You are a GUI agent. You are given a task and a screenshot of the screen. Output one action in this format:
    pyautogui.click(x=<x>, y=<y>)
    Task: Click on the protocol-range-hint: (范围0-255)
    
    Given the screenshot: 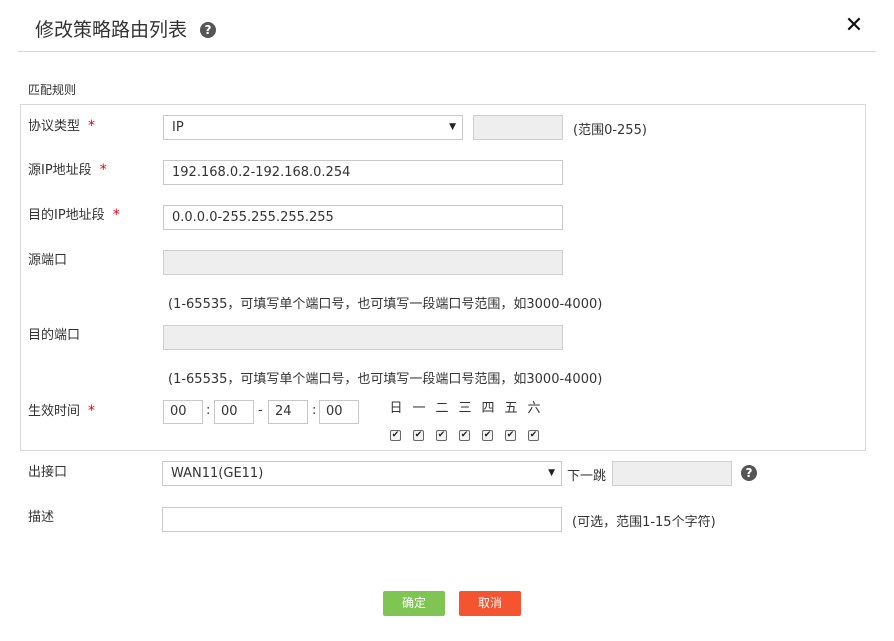 What is the action you would take?
    pyautogui.click(x=610, y=130)
    